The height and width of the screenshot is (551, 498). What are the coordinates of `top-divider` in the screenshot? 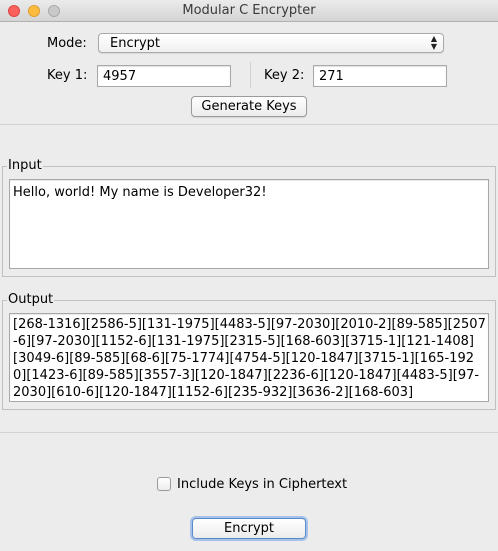 It's located at (249, 124).